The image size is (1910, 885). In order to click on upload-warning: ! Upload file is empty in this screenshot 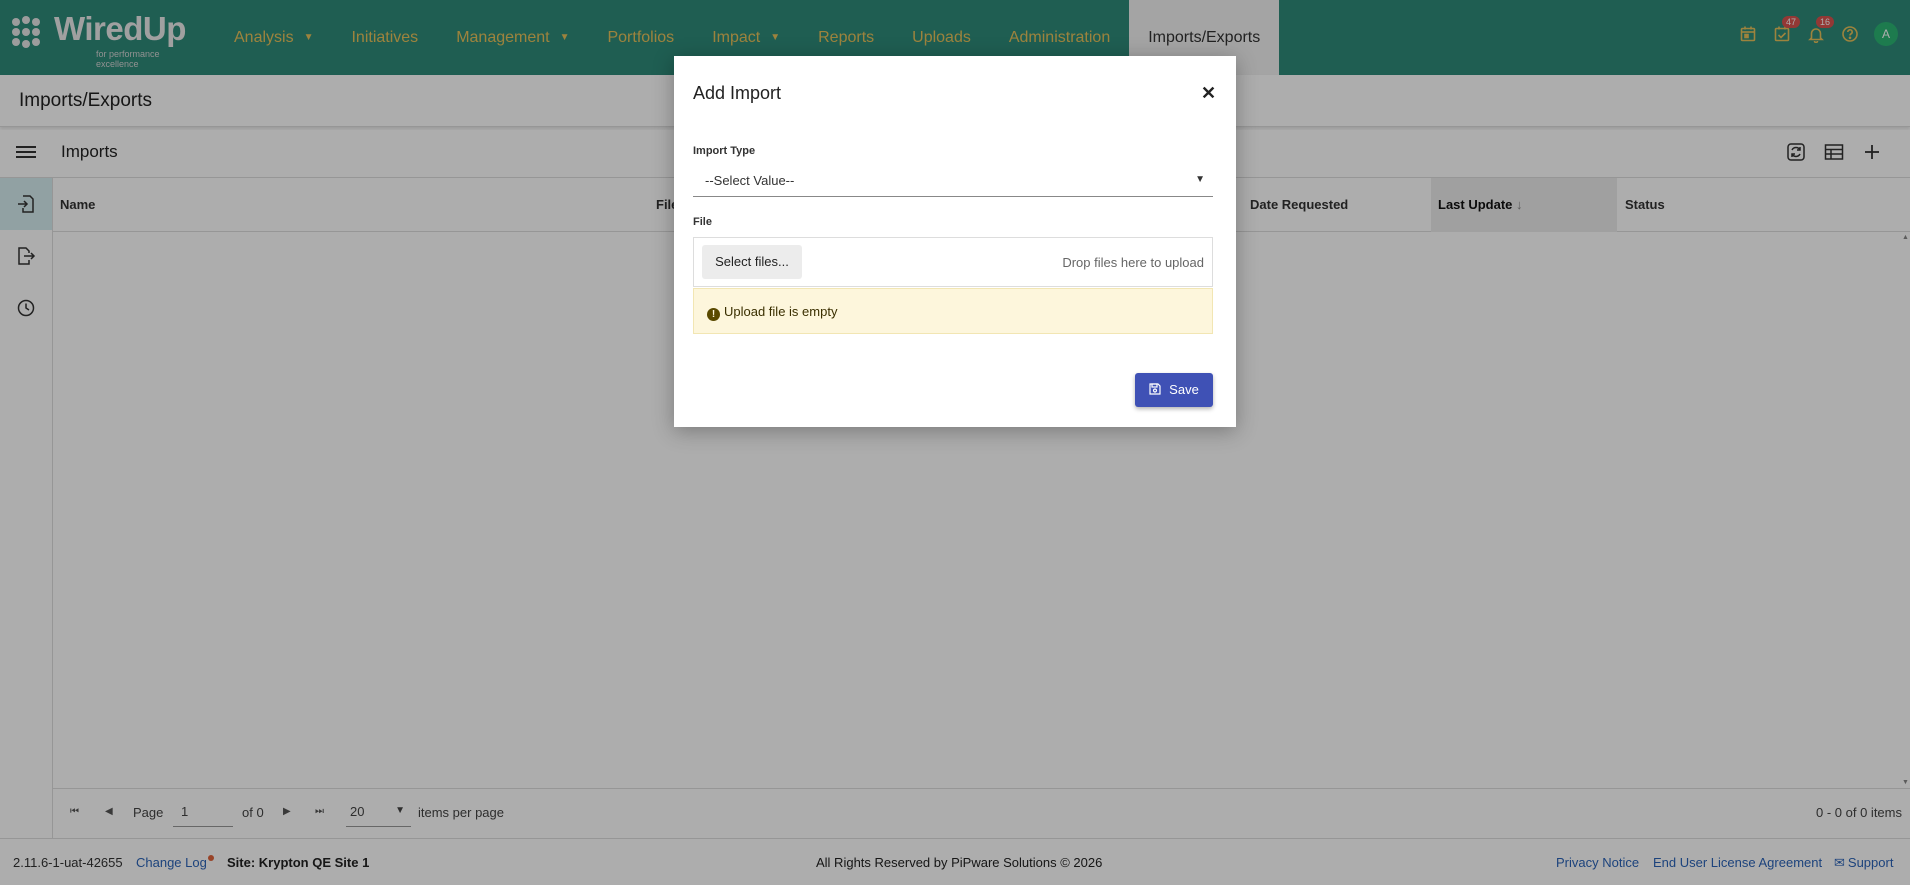, I will do `click(953, 311)`.